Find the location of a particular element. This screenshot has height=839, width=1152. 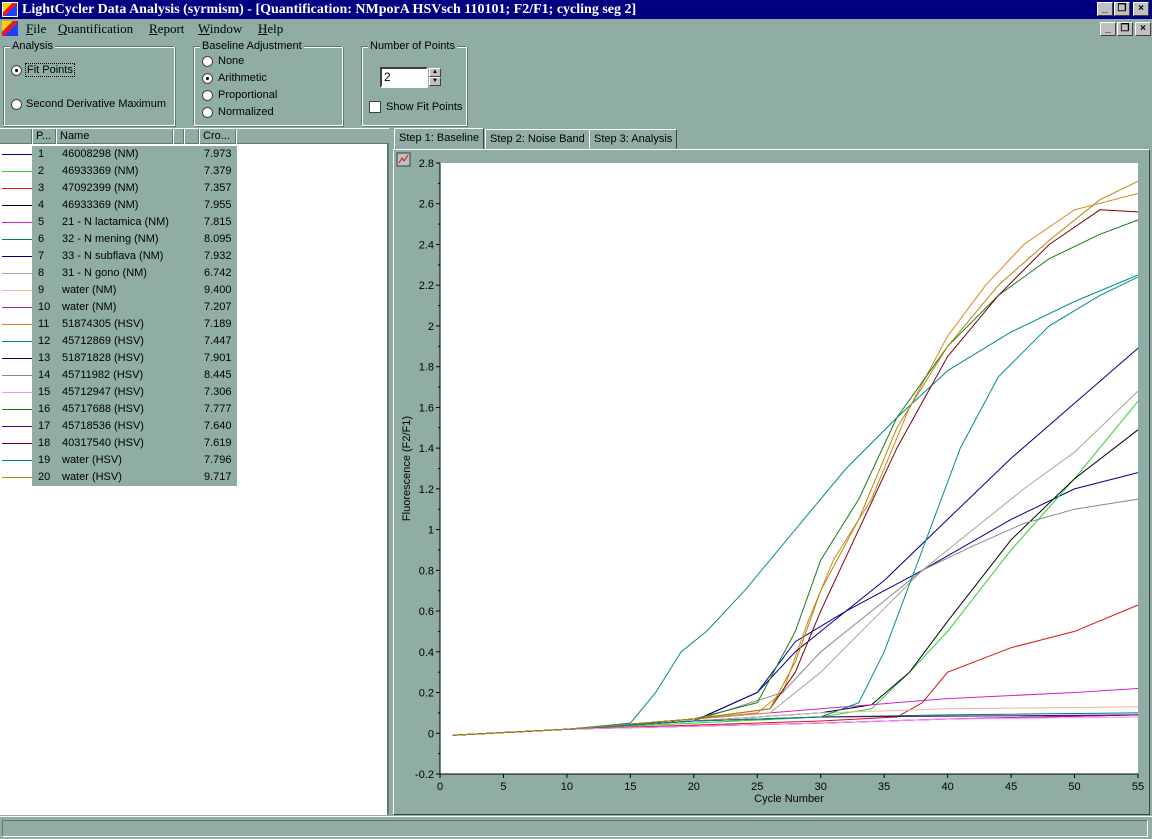

restore-button: ❐ is located at coordinates (1122, 9).